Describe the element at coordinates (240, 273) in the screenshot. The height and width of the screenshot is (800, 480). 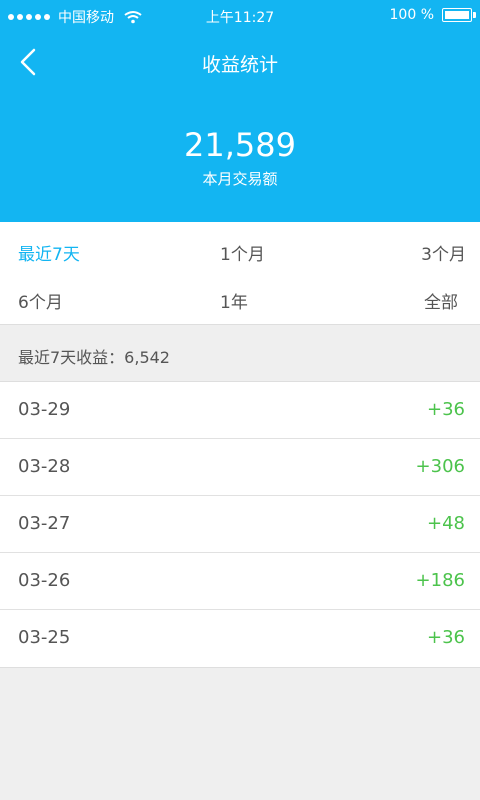
I see `period-filter-group: 最近7天 1个月 3个月 6个月 1年 全部` at that location.